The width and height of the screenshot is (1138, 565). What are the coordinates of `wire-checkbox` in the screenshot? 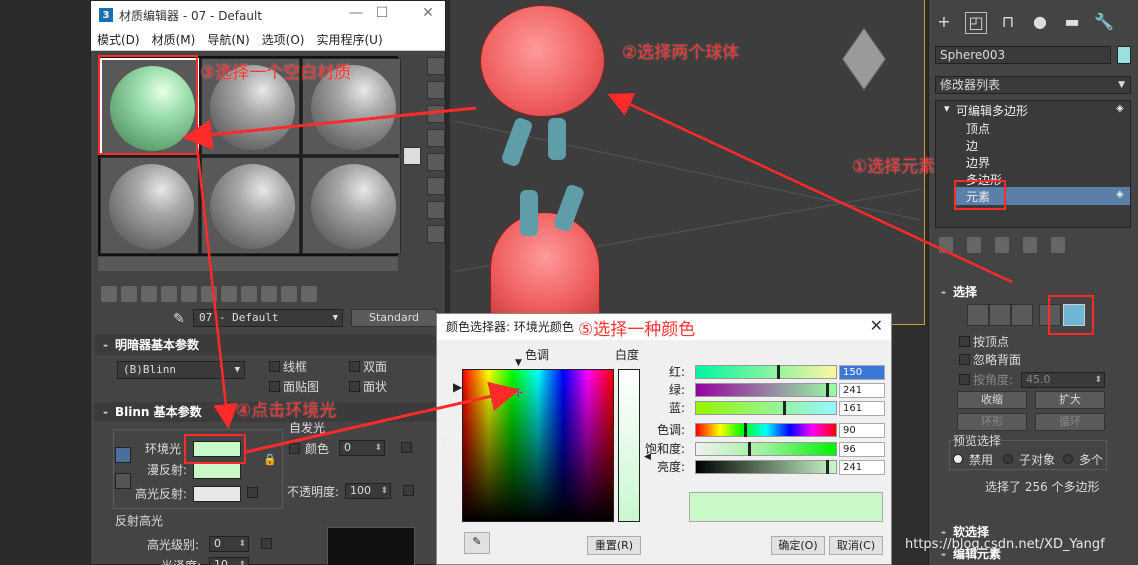 It's located at (274, 366).